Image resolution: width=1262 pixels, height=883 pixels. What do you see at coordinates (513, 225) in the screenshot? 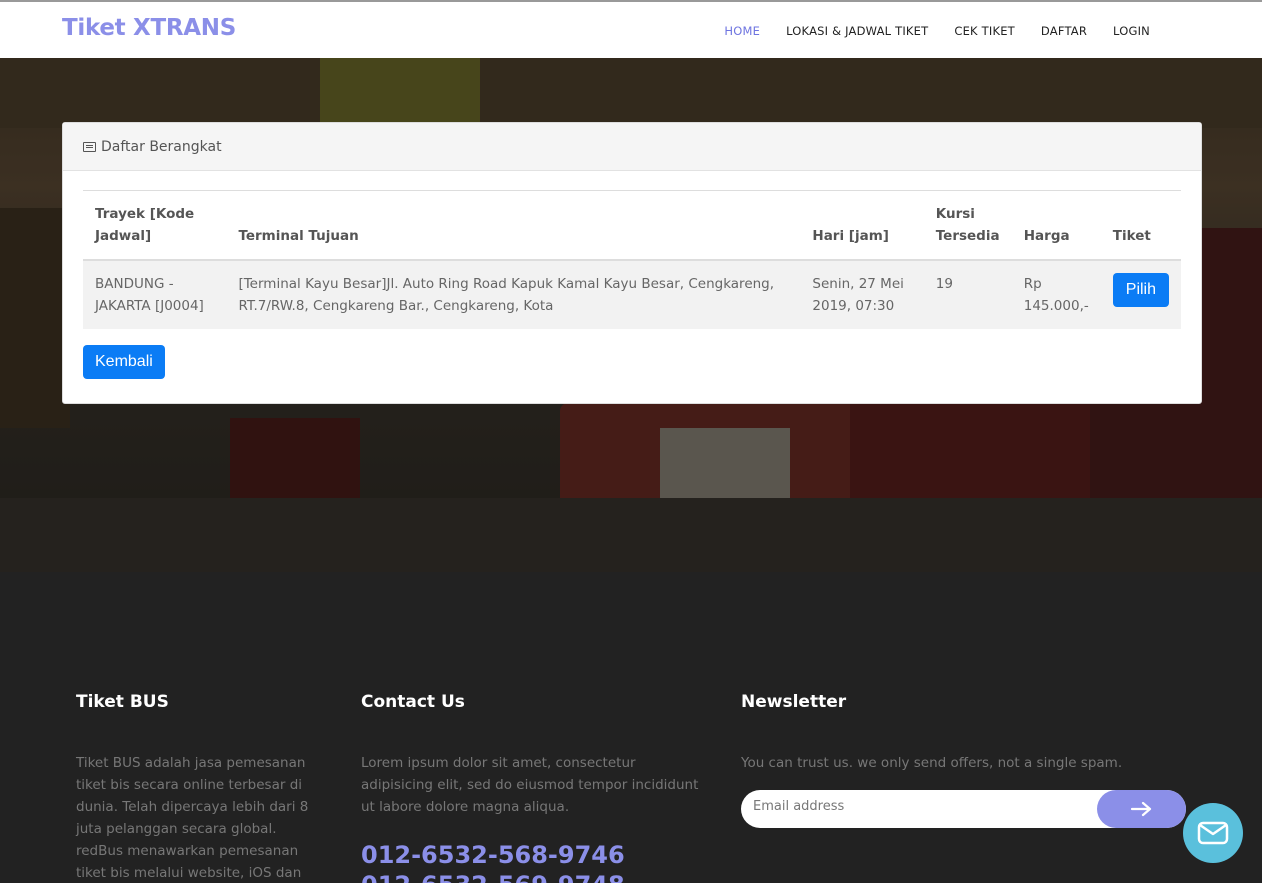
I see `col-terminal: Terminal Tujuan` at bounding box center [513, 225].